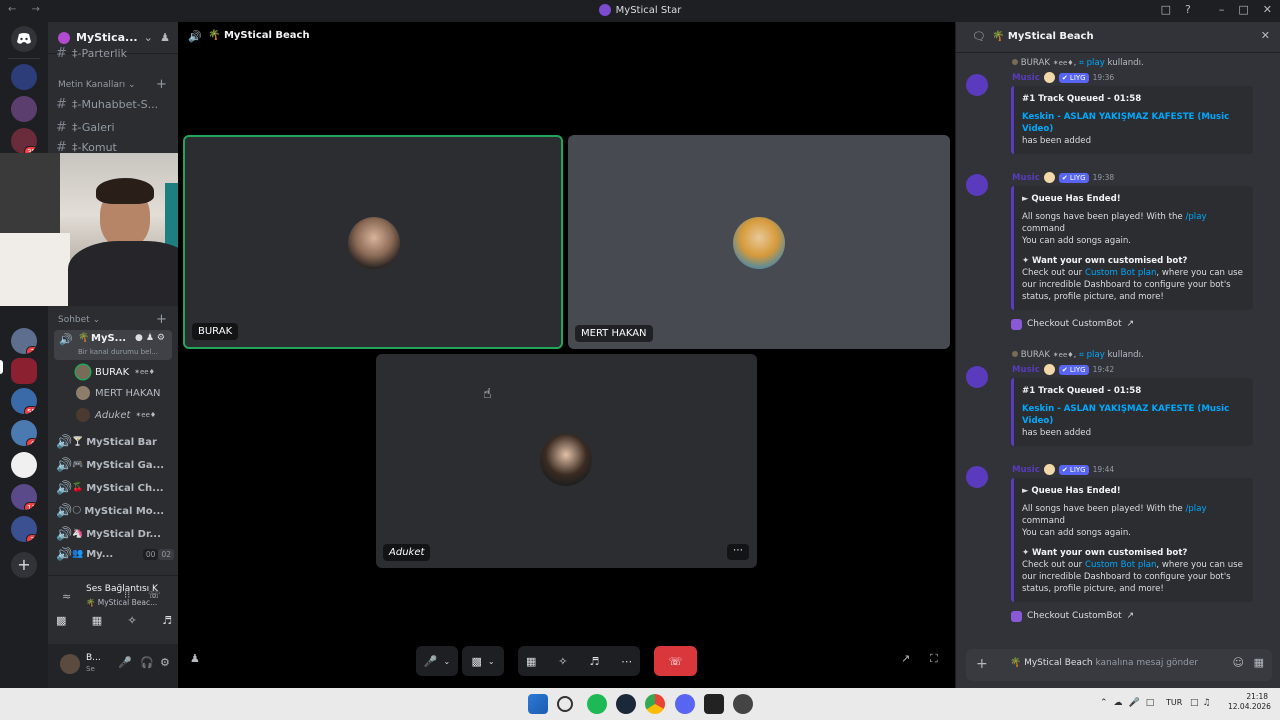 Image resolution: width=1280 pixels, height=720 pixels. What do you see at coordinates (597, 704) in the screenshot?
I see `spotify-icon` at bounding box center [597, 704].